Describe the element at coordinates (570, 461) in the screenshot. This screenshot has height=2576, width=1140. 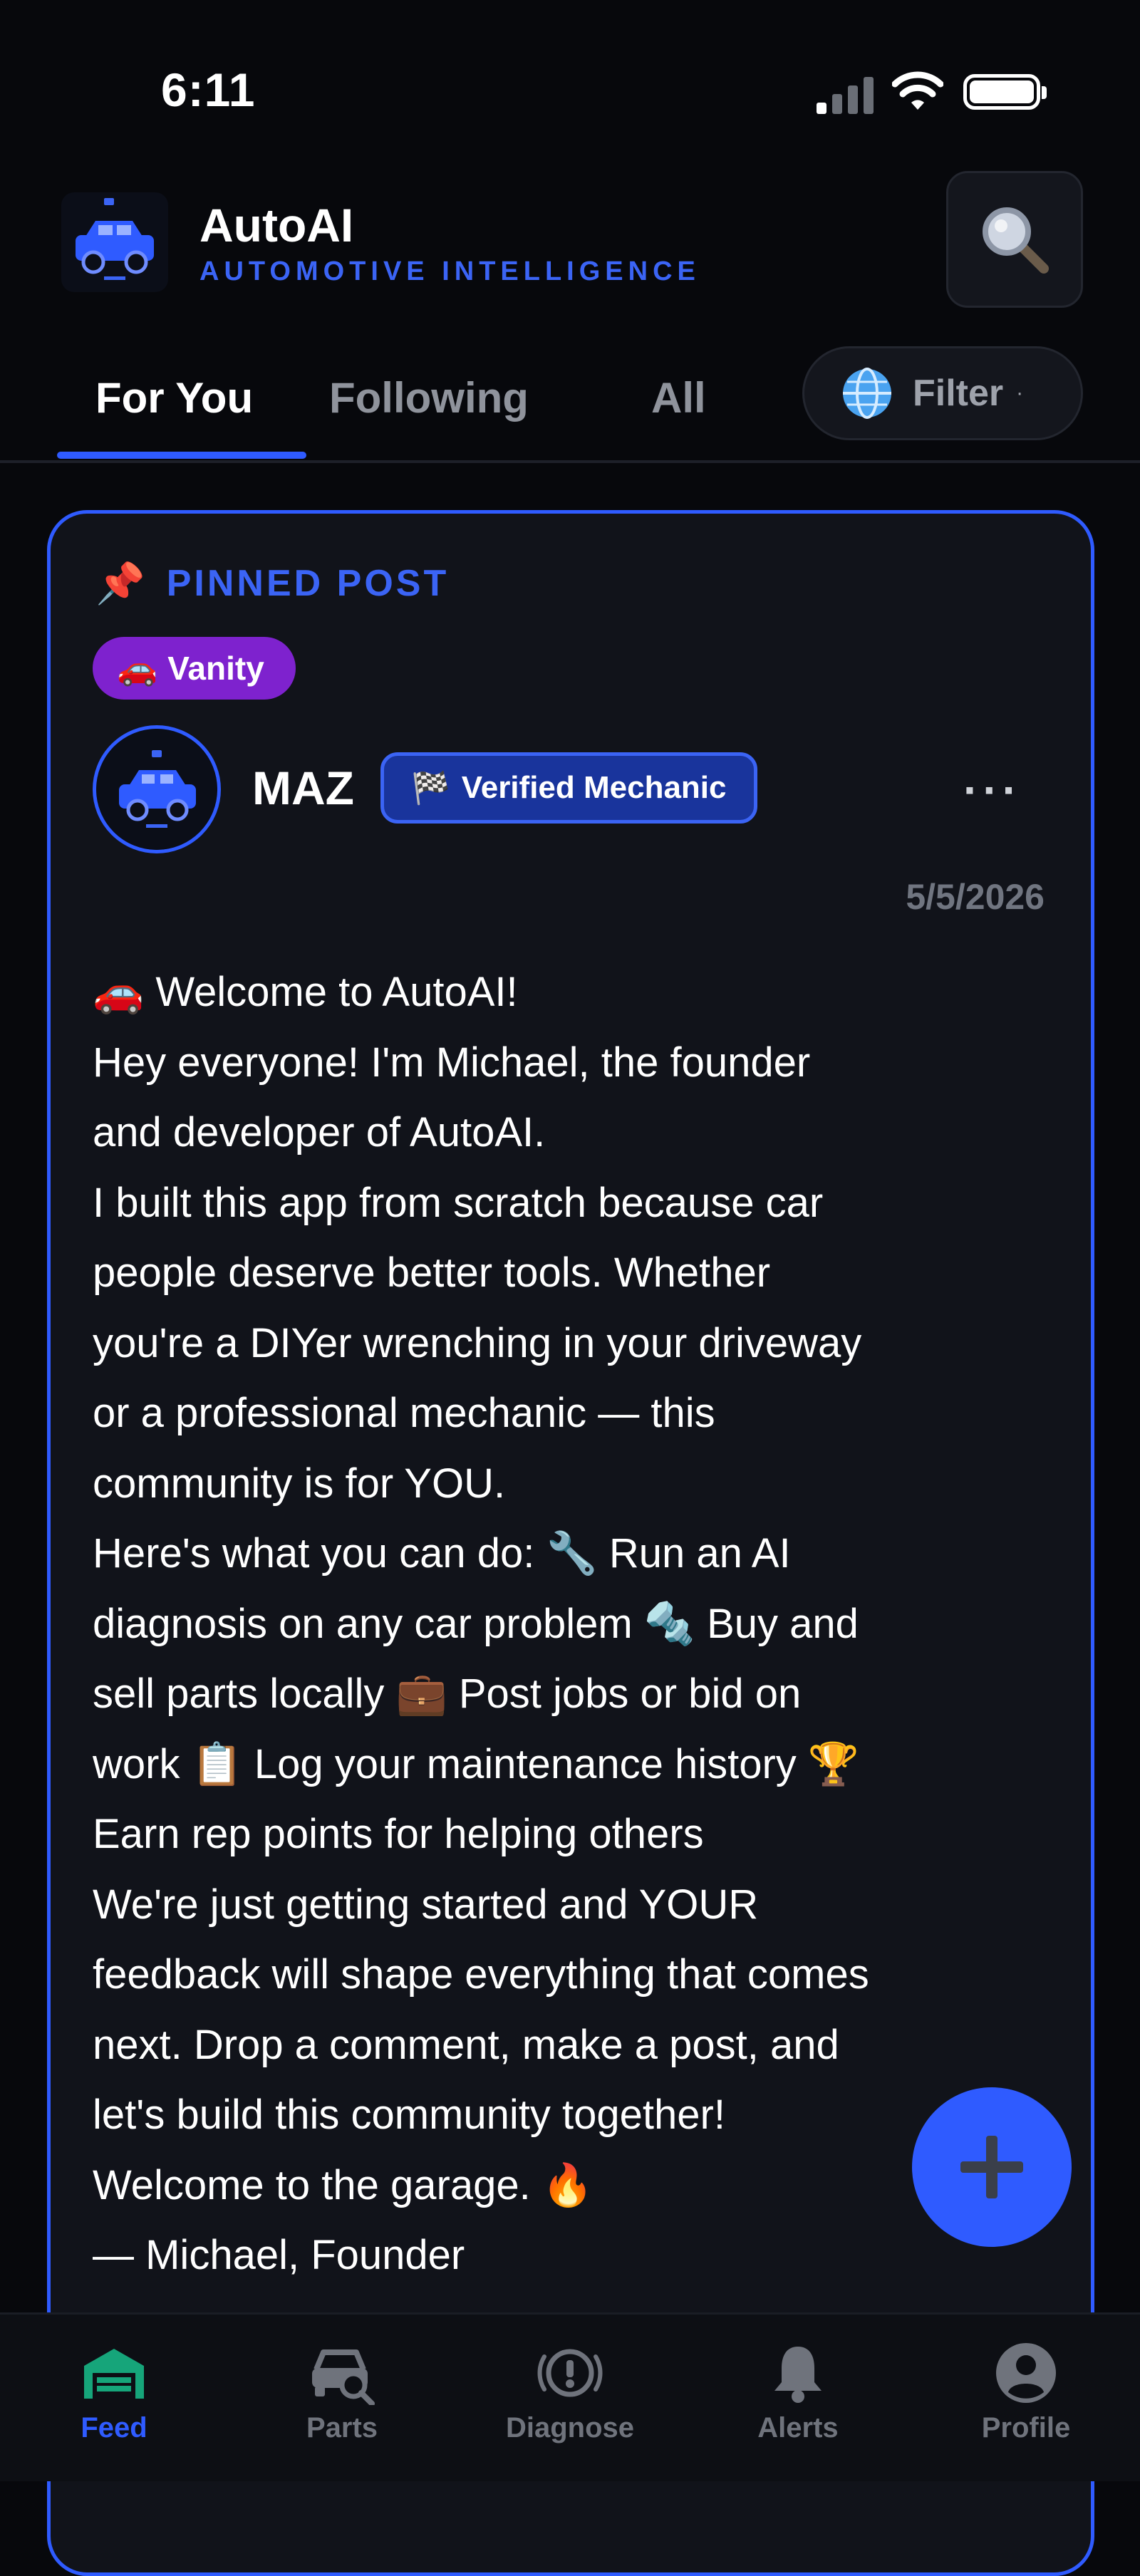
I see `tabs-divider` at that location.